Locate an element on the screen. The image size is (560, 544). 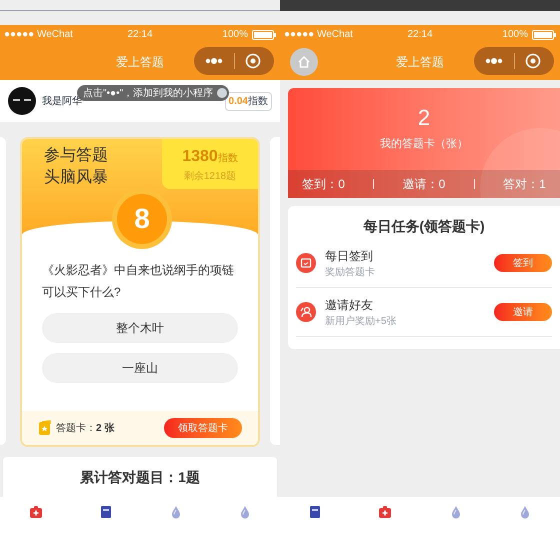
answer-option: 整个木叶 is located at coordinates (140, 327).